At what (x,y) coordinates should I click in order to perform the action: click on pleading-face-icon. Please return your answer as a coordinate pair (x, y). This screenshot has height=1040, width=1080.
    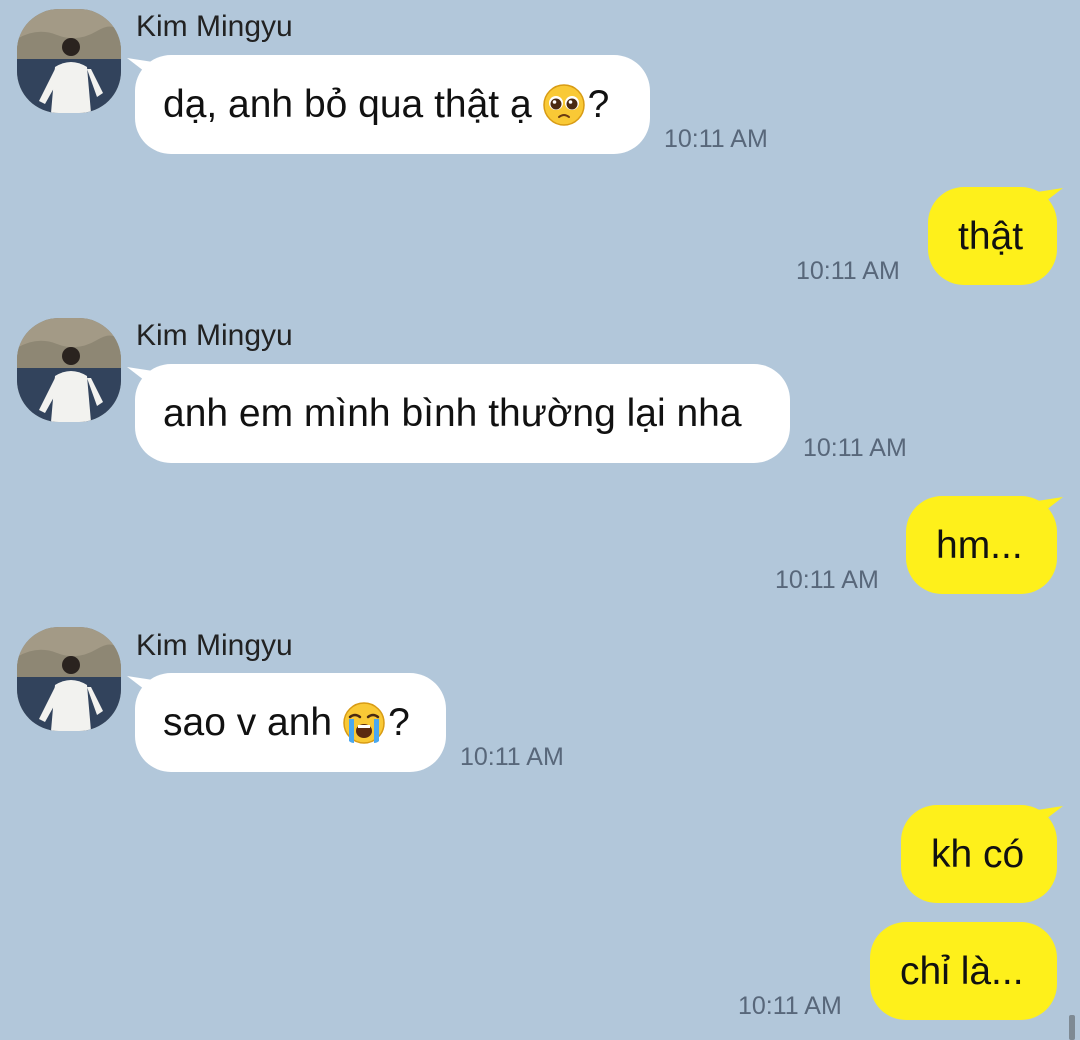
    Looking at the image, I should click on (564, 105).